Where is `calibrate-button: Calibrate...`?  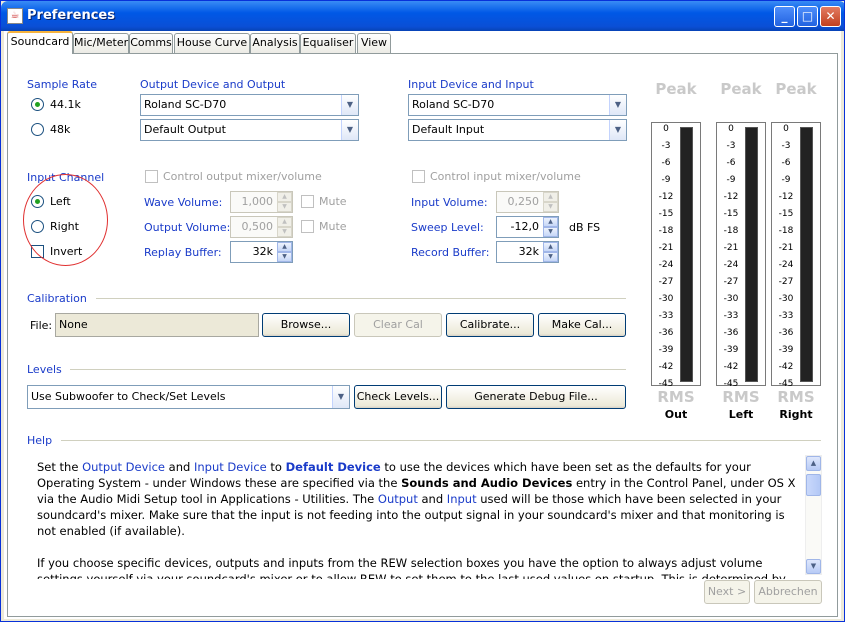
calibrate-button: Calibrate... is located at coordinates (490, 325).